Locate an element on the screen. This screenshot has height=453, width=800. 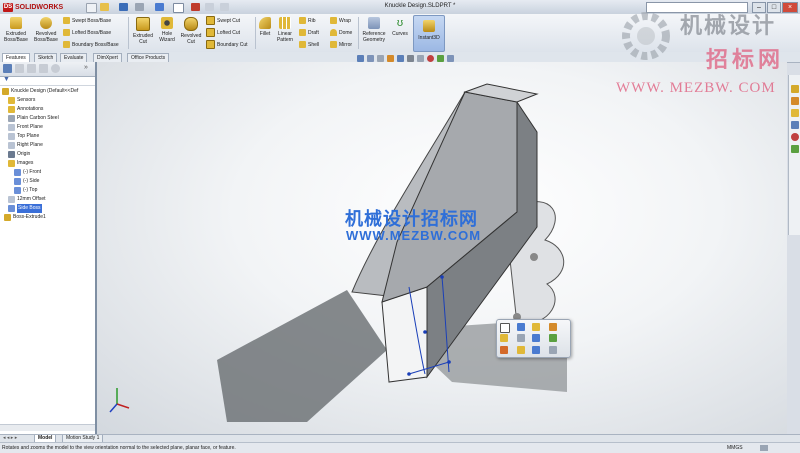
select-icon is located at coordinates (505, 328).